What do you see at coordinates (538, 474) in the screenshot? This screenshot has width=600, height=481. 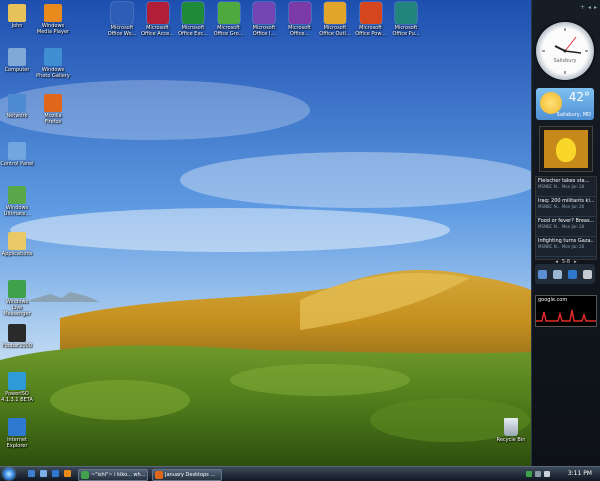 I see `tray-network-icon` at bounding box center [538, 474].